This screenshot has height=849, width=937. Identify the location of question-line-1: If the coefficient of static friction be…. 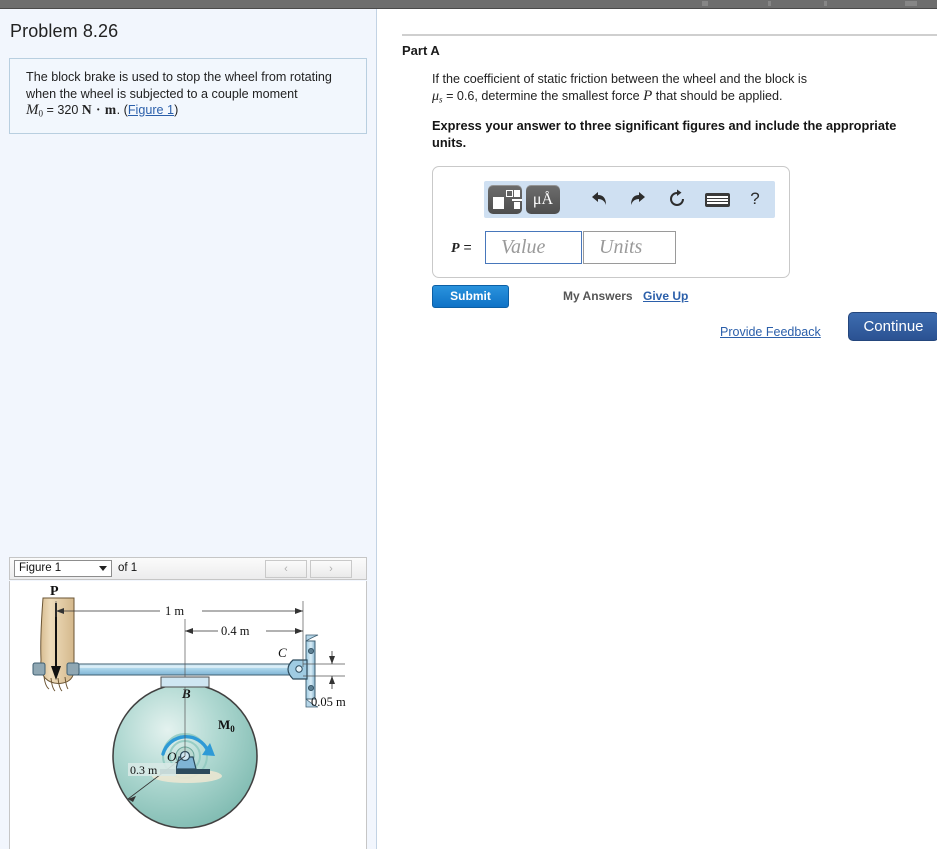
(619, 79).